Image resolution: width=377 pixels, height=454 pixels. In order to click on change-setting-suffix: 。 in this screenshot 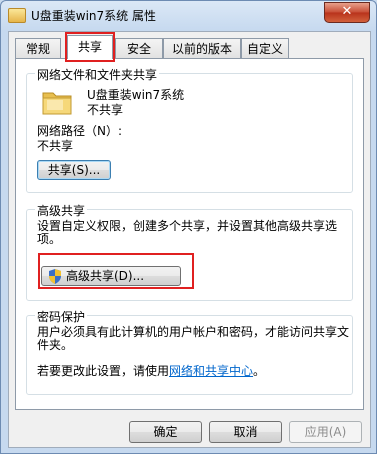, I will do `click(259, 371)`.